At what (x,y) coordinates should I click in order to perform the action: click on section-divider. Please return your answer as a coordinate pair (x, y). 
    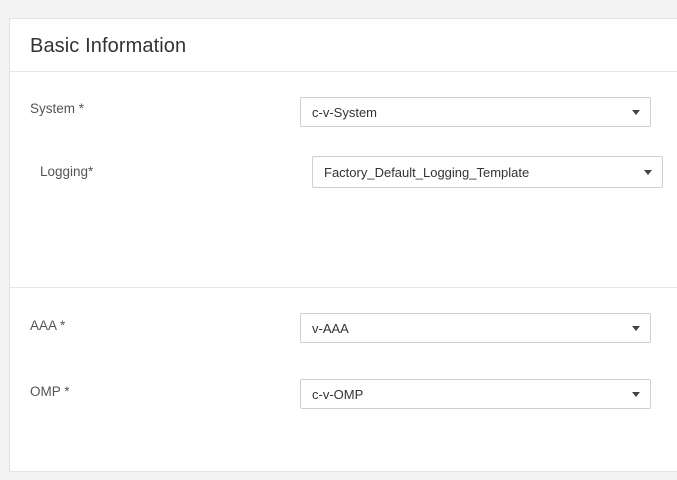
    Looking at the image, I should click on (343, 287).